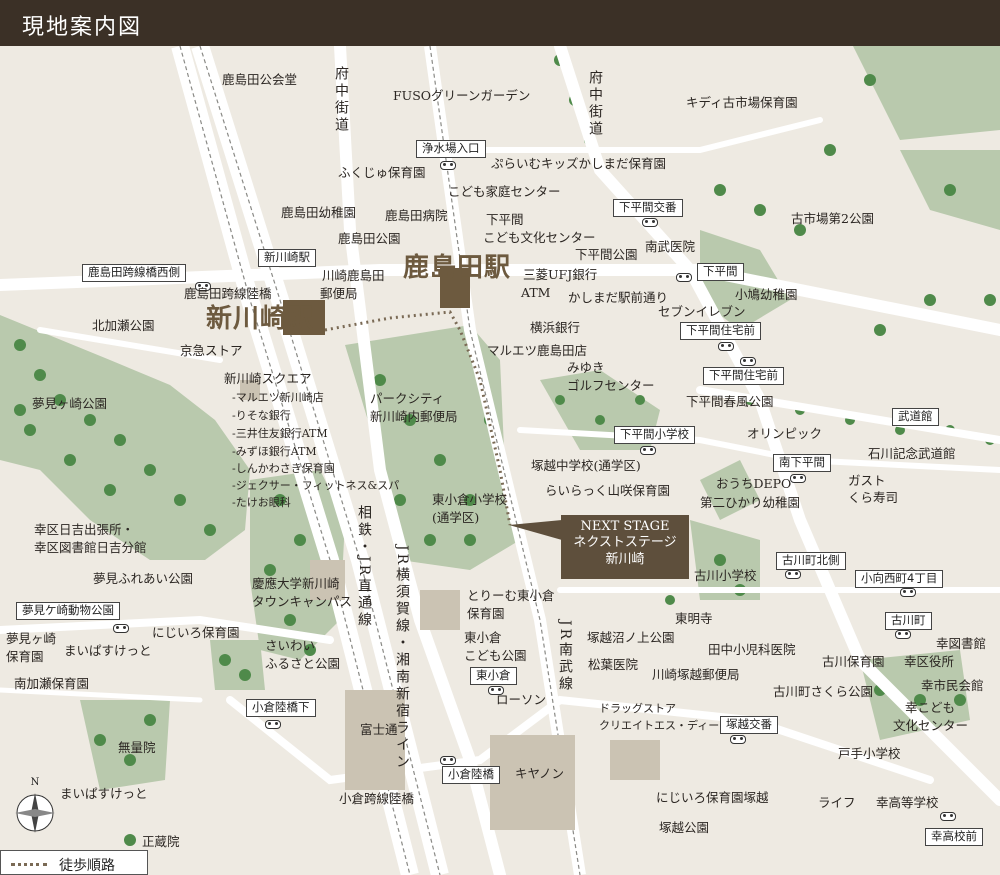 Image resolution: width=1000 pixels, height=875 pixels. What do you see at coordinates (752, 649) in the screenshot?
I see `place-label: 田中小児科医院` at bounding box center [752, 649].